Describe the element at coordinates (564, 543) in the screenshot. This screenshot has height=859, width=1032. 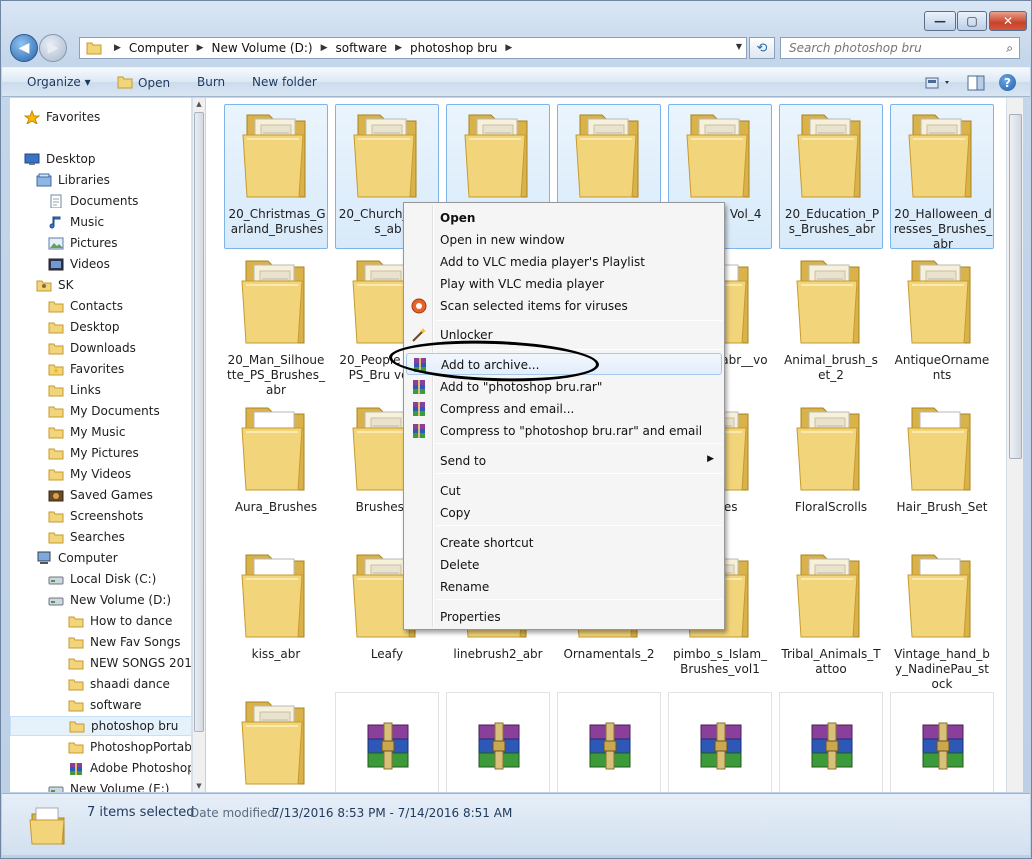
I see `menu-item-create-shortcut: Create shortcut` at that location.